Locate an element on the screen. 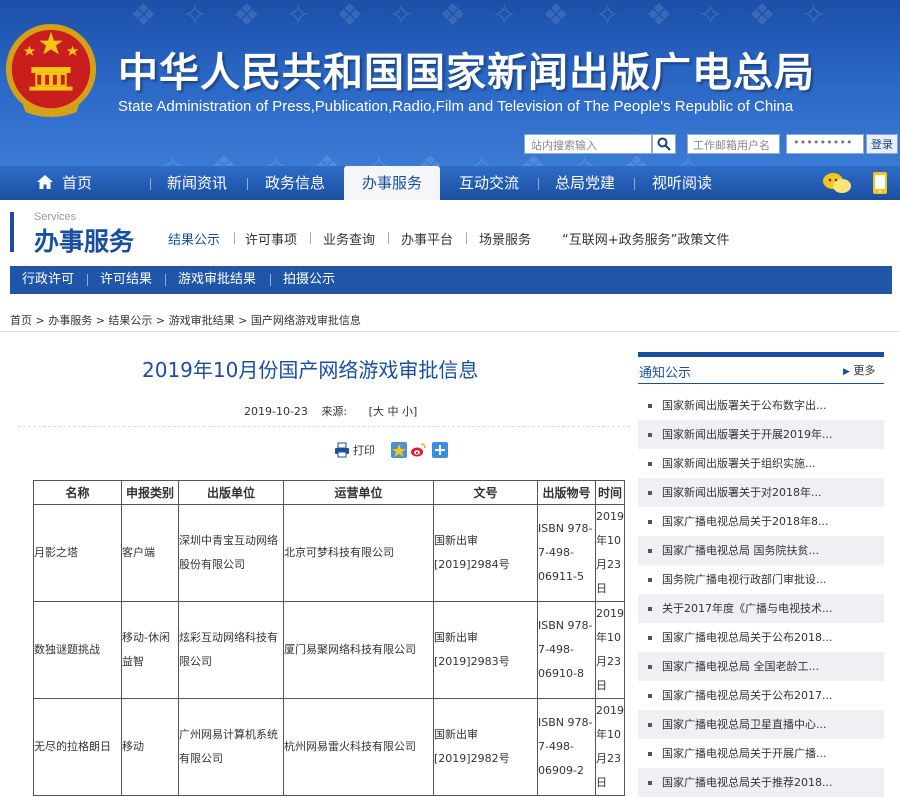  services-link-platform: 办事平台 is located at coordinates (427, 238).